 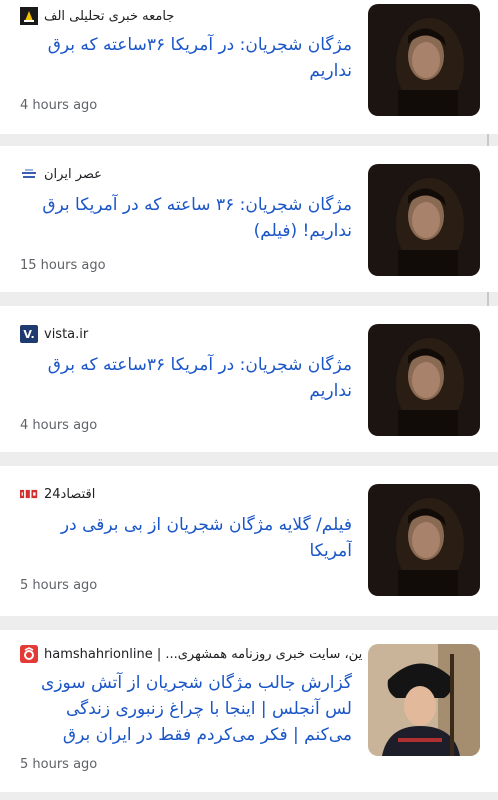 I want to click on source-name: عصر ایران, so click(x=73, y=174).